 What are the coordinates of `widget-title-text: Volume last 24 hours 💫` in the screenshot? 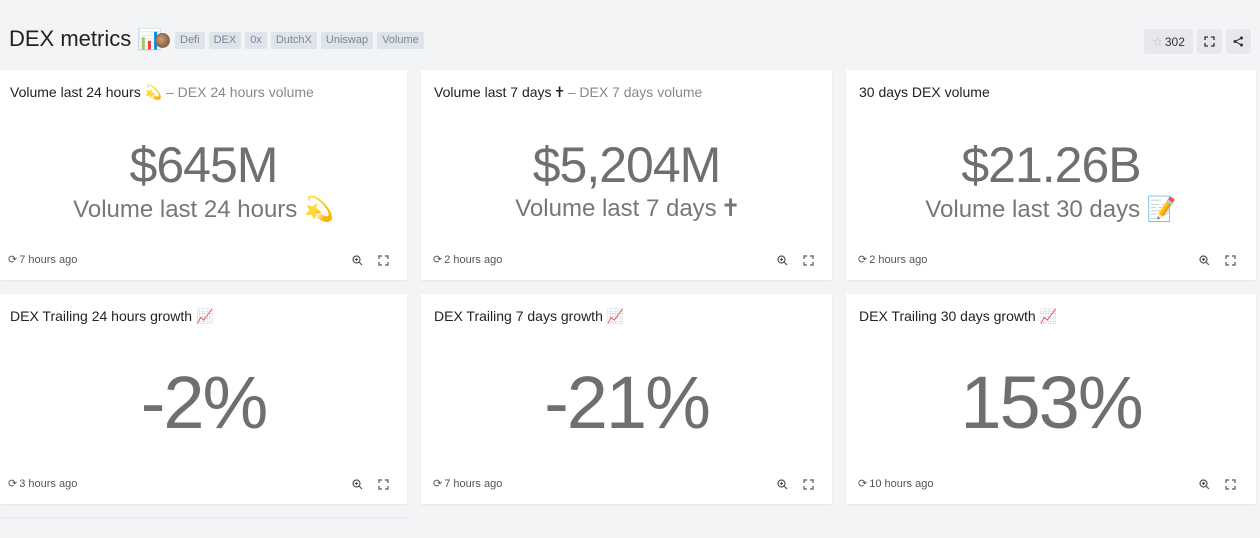 It's located at (86, 92).